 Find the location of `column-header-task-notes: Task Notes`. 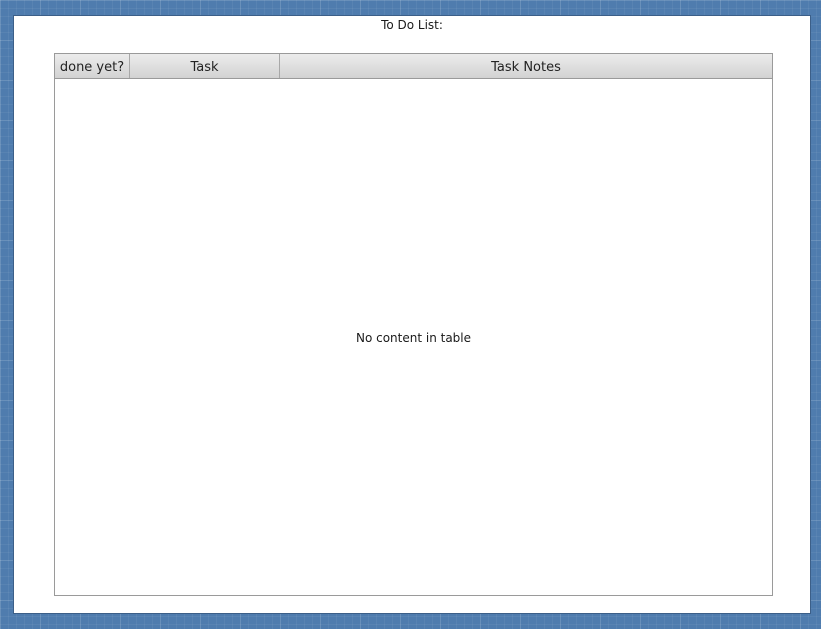

column-header-task-notes: Task Notes is located at coordinates (526, 66).